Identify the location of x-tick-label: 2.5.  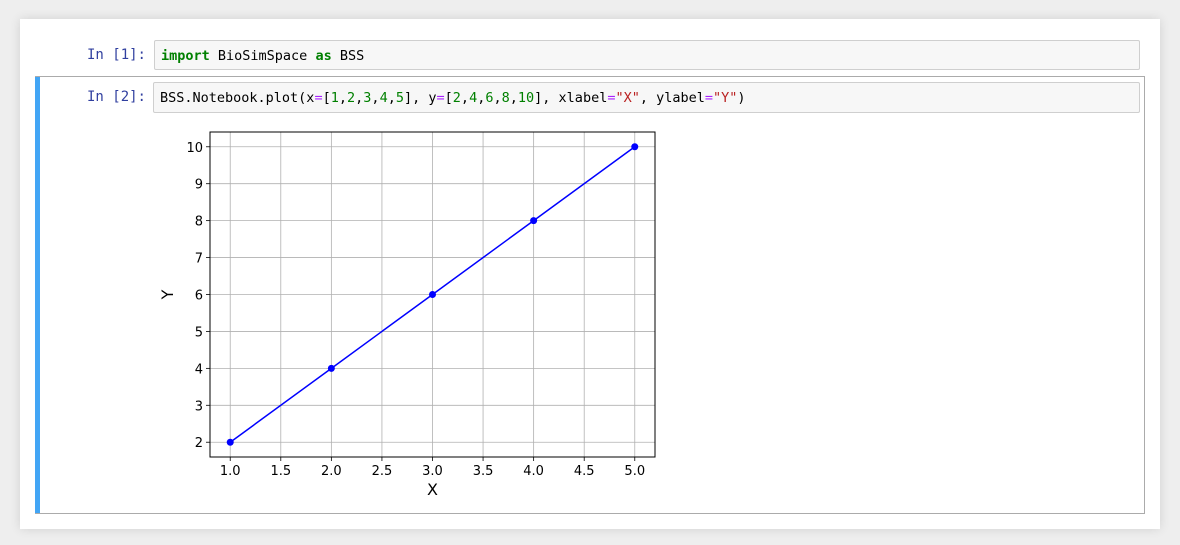
(382, 471).